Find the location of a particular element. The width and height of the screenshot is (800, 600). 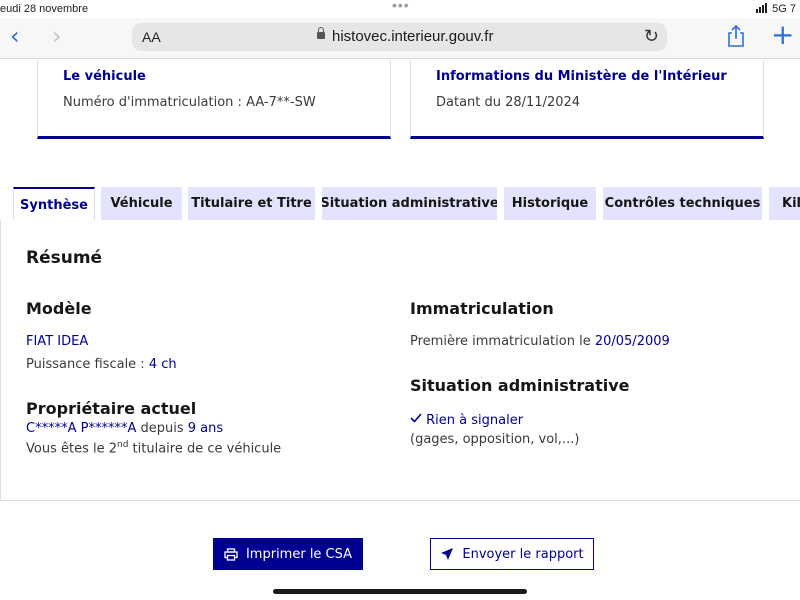

model-name: FIAT IDEA is located at coordinates (57, 341).